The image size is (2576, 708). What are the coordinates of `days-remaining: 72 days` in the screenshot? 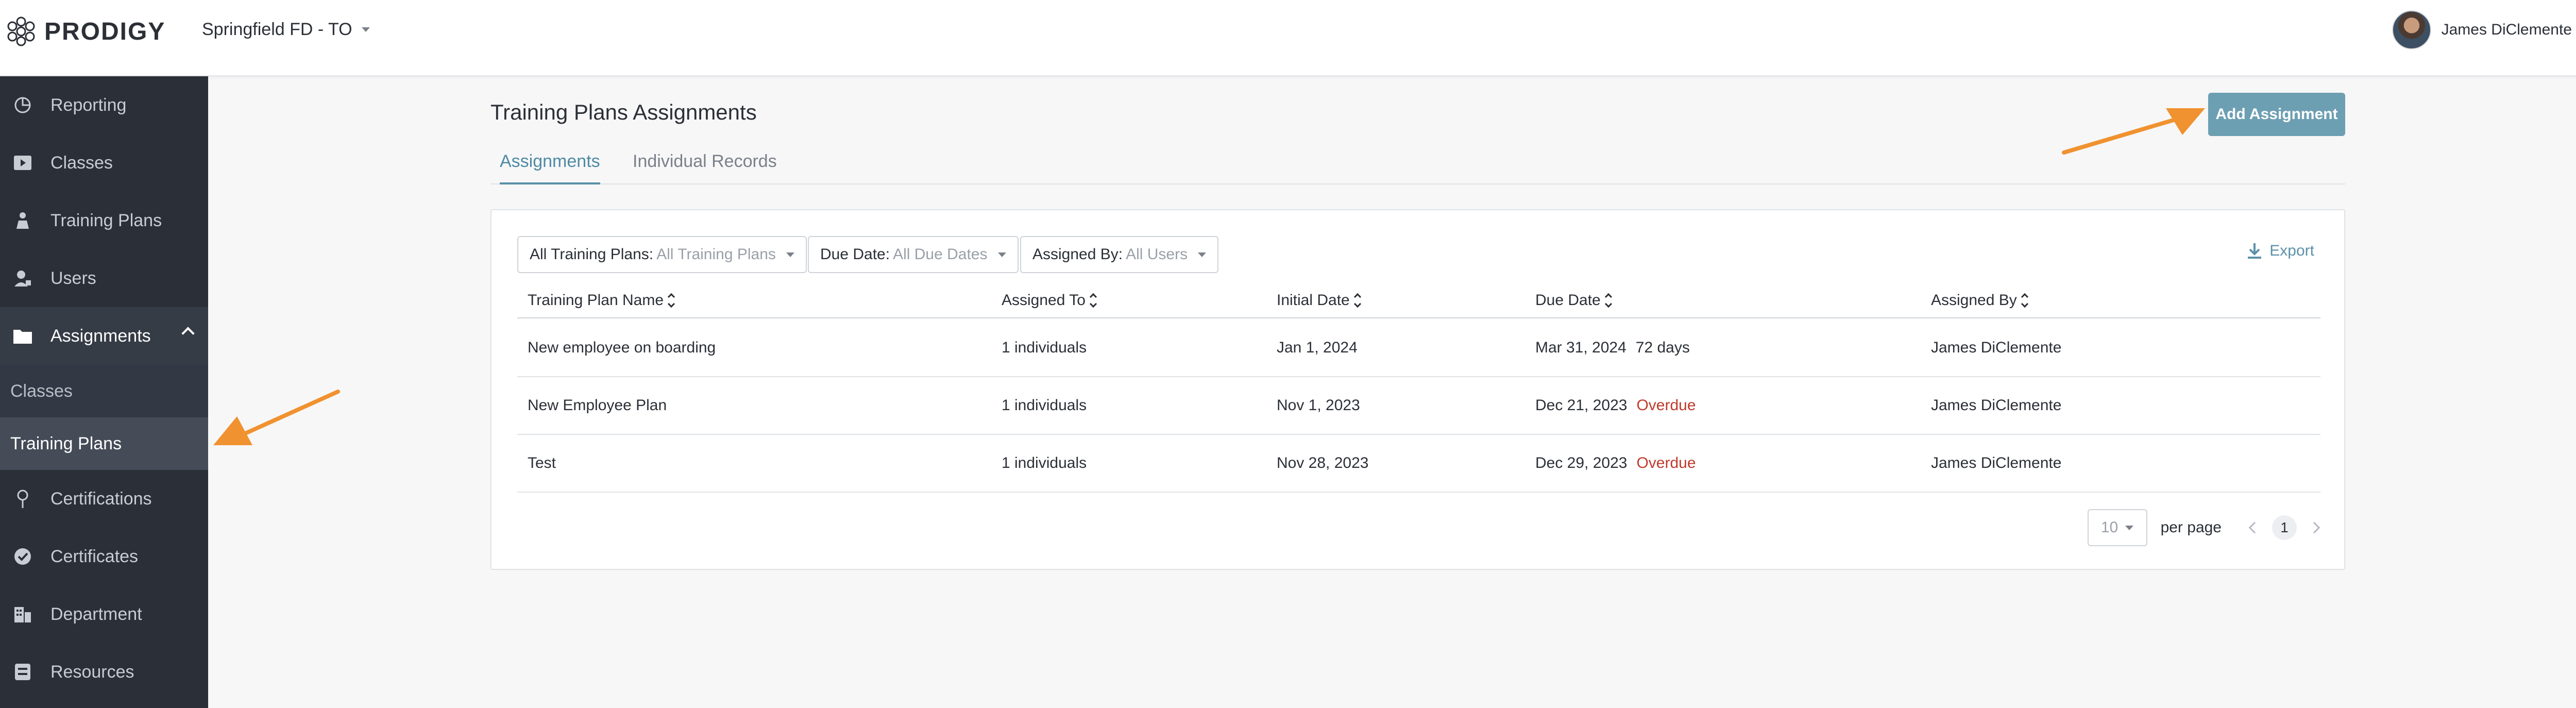 It's located at (1662, 347).